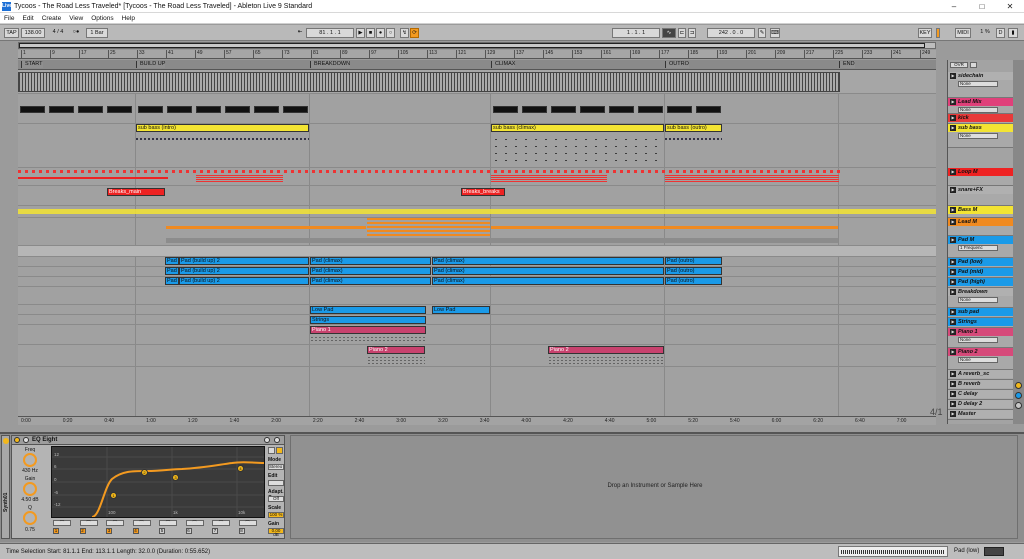 Image resolution: width=1024 pixels, height=559 pixels. Describe the element at coordinates (1018, 395) in the screenshot. I see `sends-toggle-icon` at that location.